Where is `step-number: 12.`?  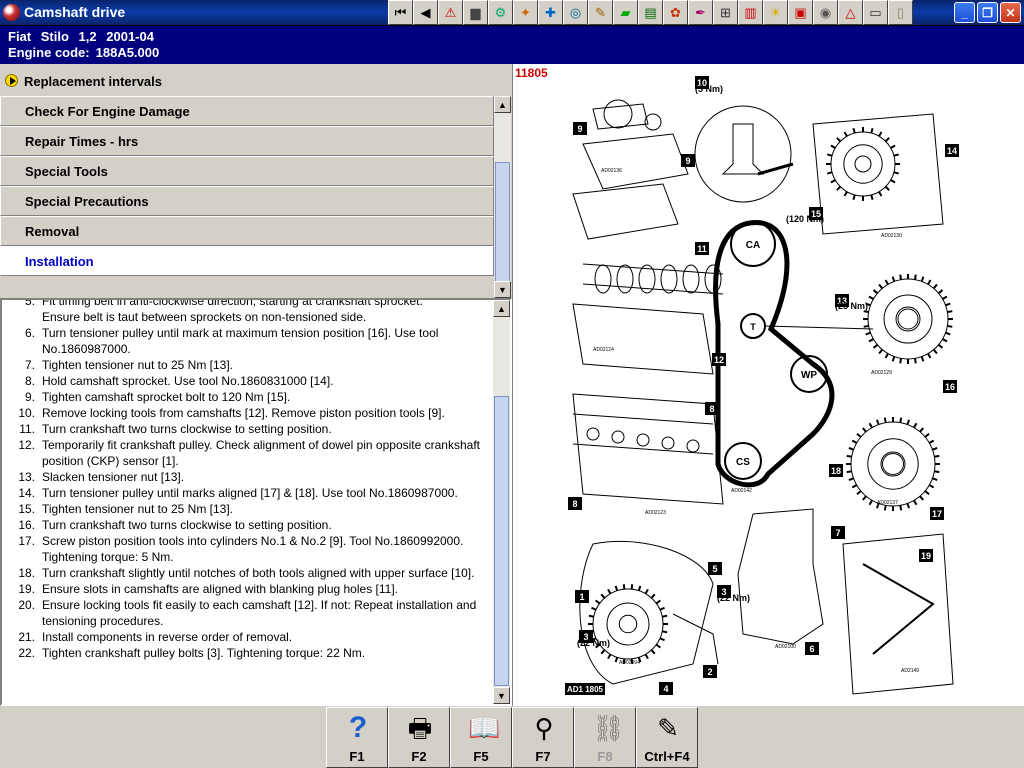 step-number: 12. is located at coordinates (26, 445).